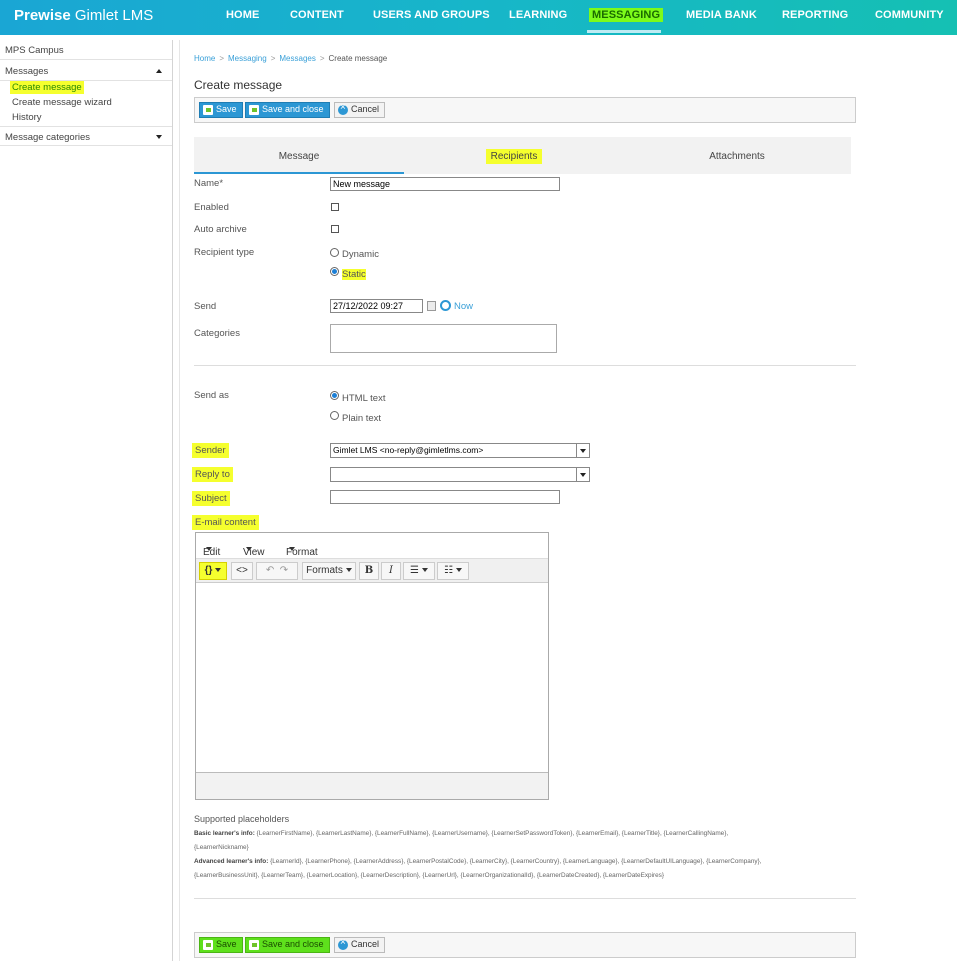 The height and width of the screenshot is (961, 957). I want to click on numbered-list-icon: ☷, so click(448, 570).